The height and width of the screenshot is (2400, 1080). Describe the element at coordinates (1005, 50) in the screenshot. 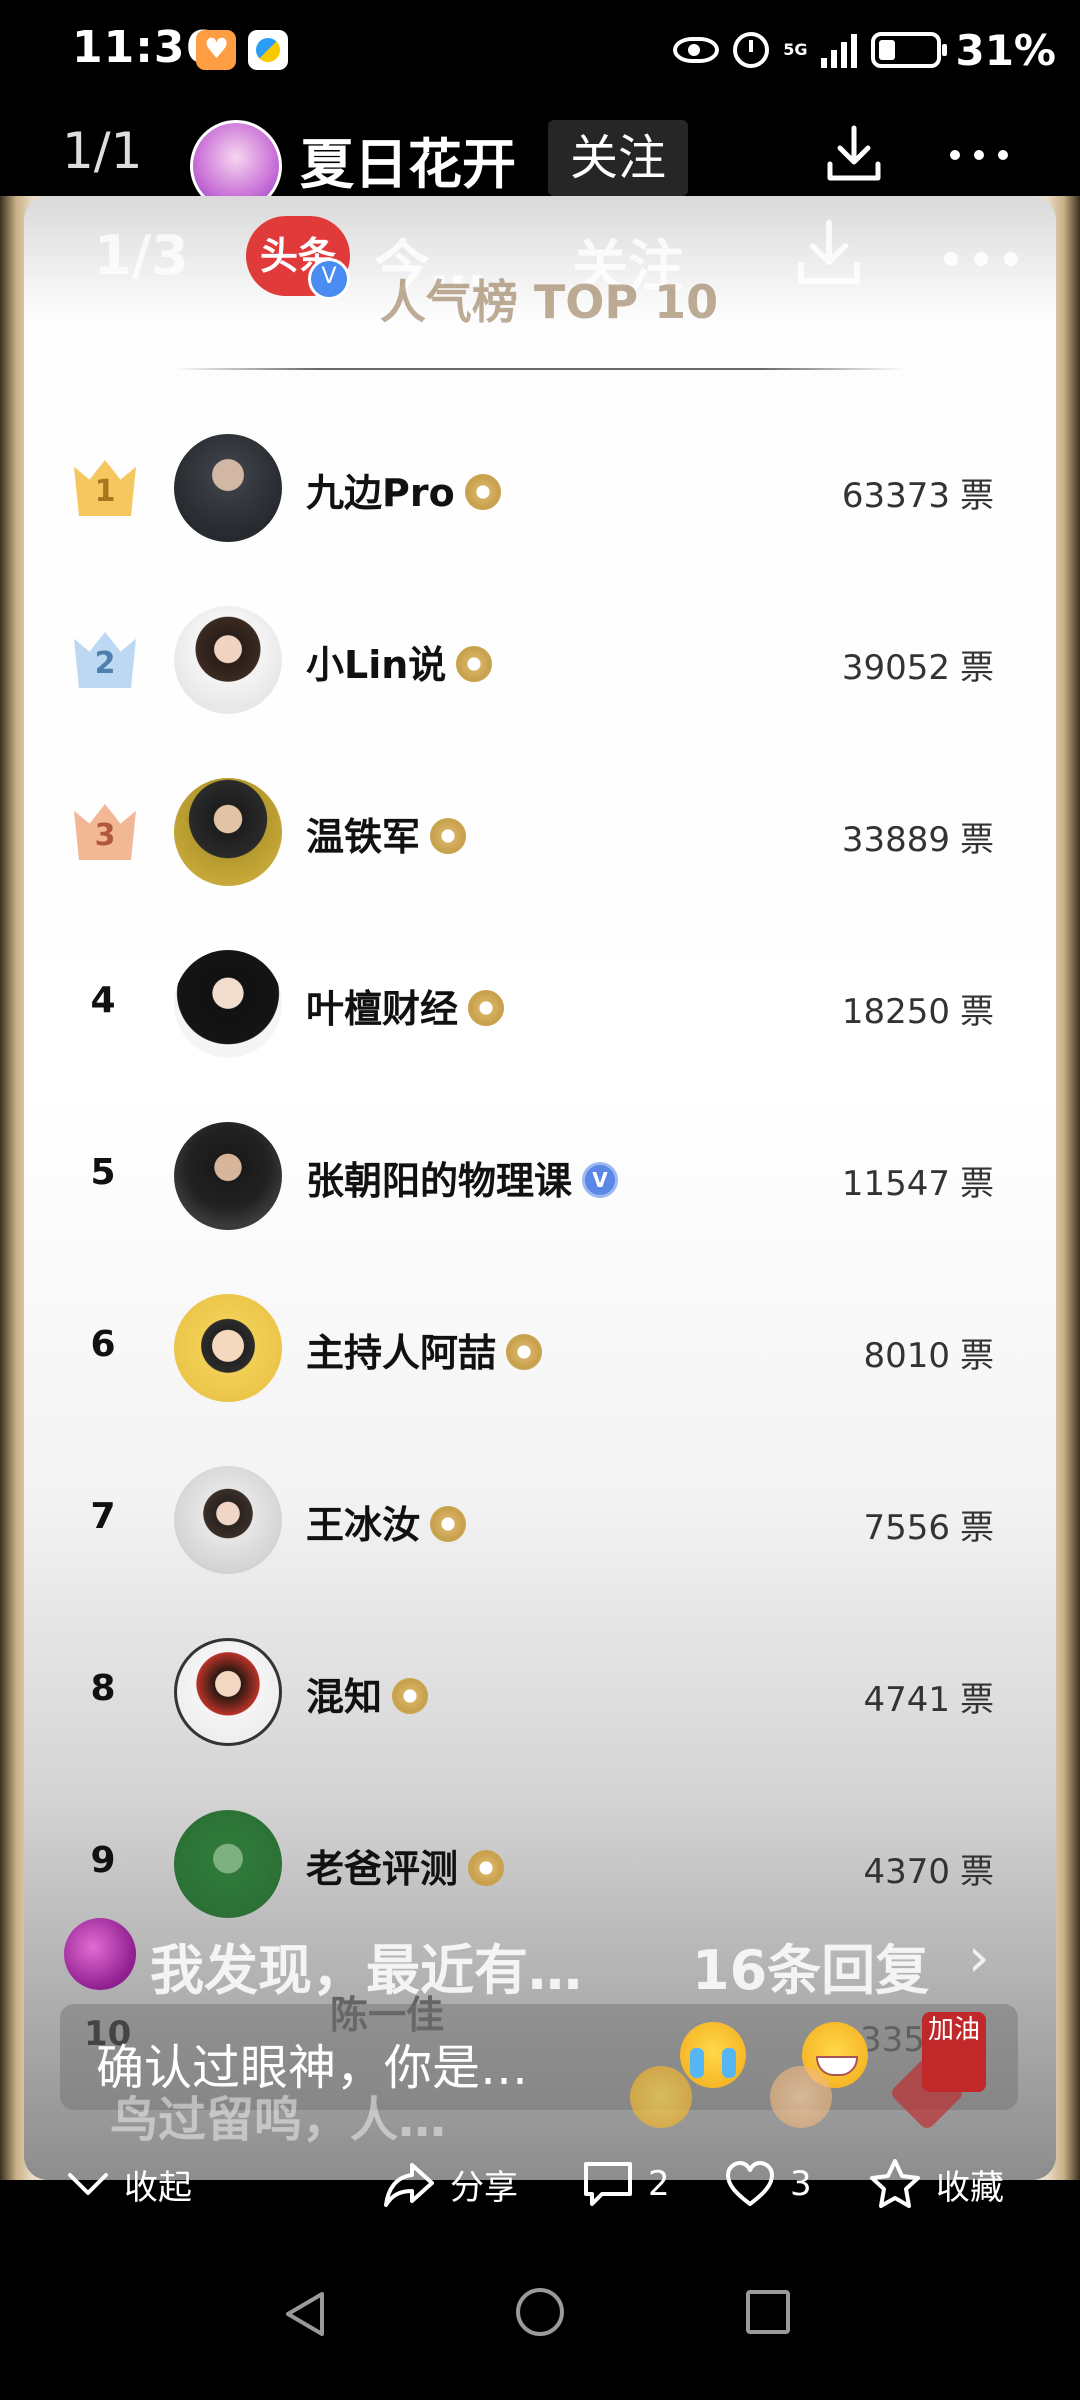

I see `battery-percent: 31%` at that location.